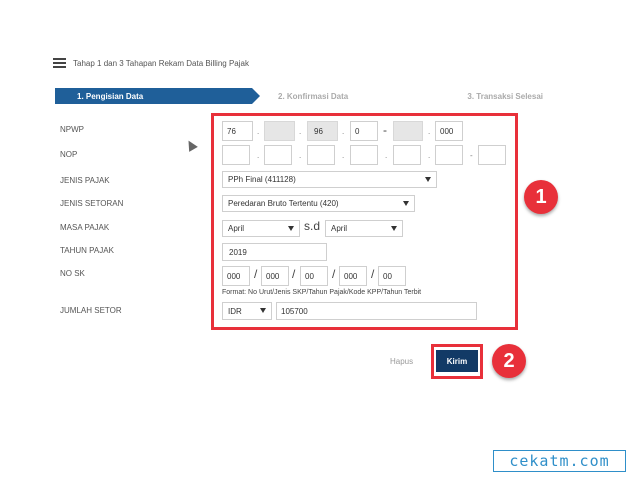 The width and height of the screenshot is (640, 480). I want to click on label-tahun-pajak: TAHUN PAJAK, so click(87, 250).